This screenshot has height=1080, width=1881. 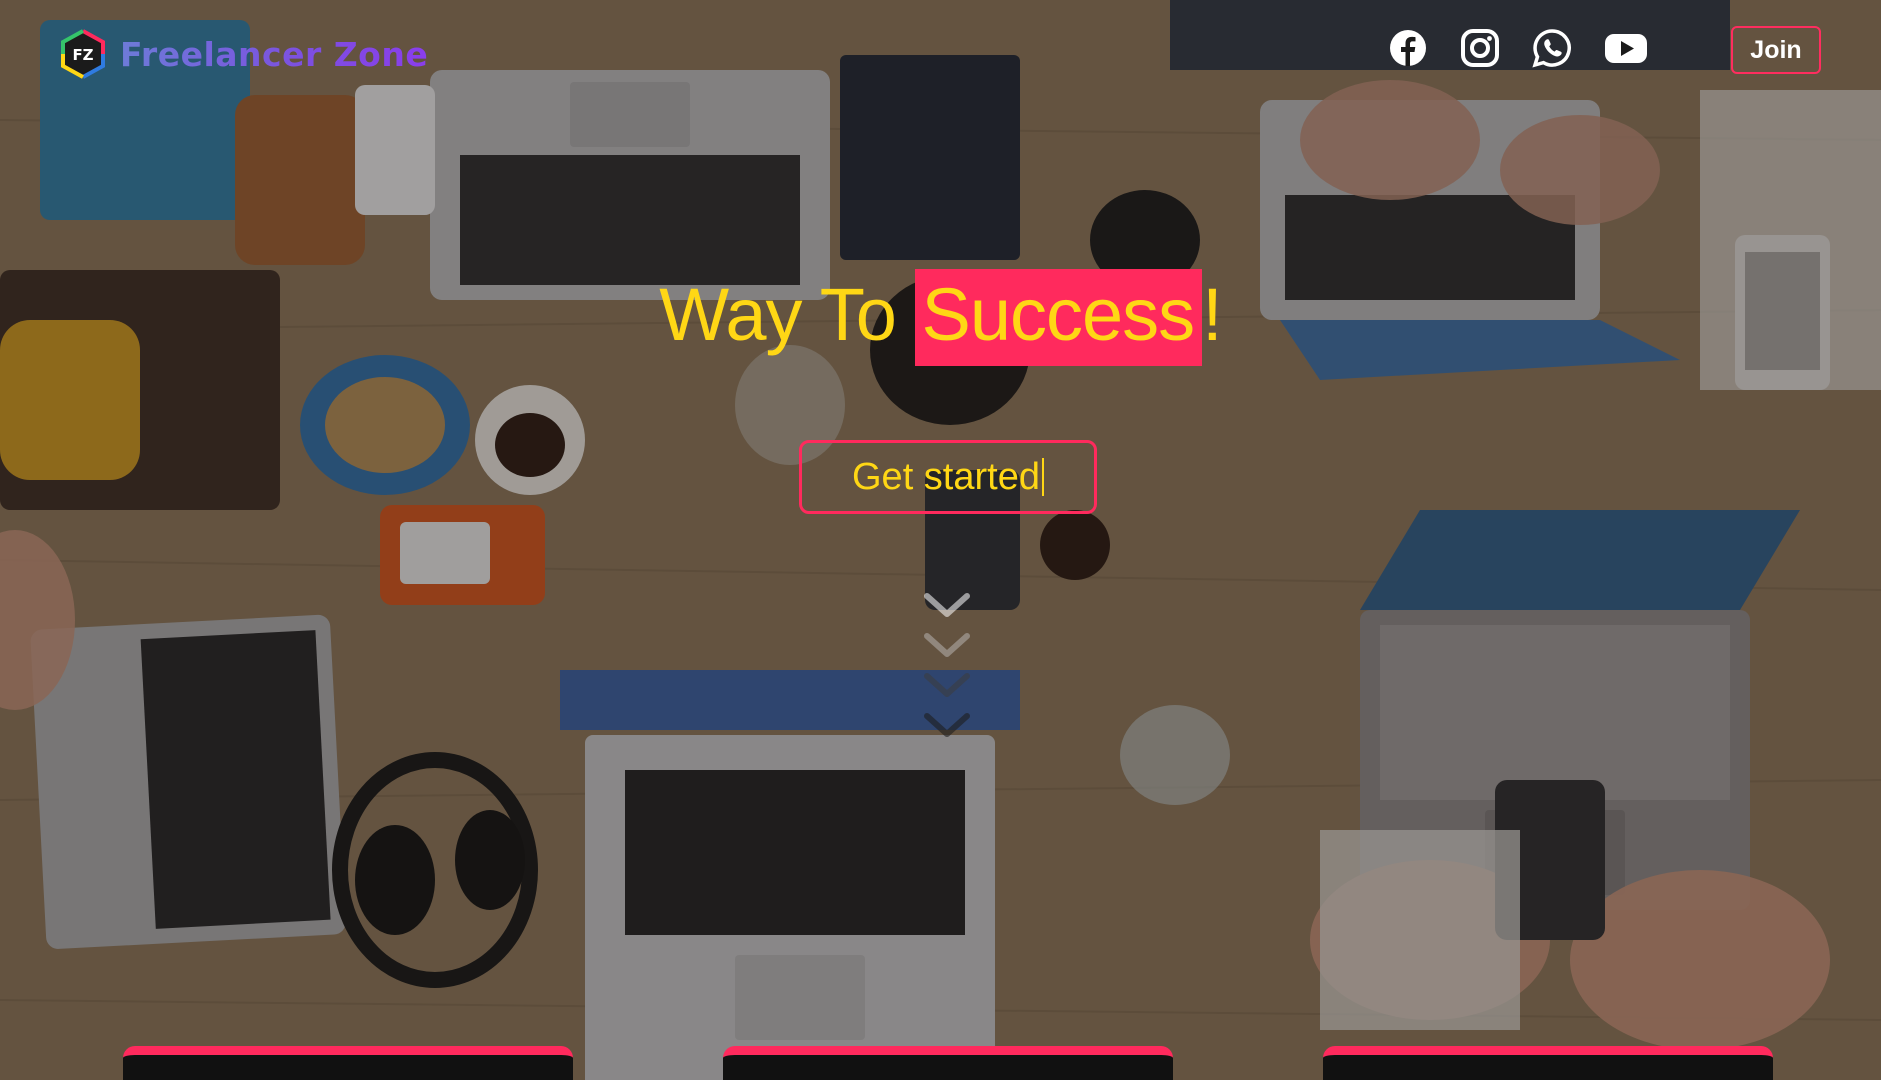 I want to click on facebook-icon, so click(x=1408, y=48).